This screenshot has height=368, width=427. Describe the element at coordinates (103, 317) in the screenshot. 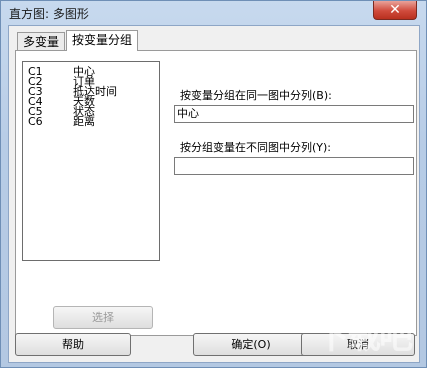

I see `select-button: 选择` at that location.